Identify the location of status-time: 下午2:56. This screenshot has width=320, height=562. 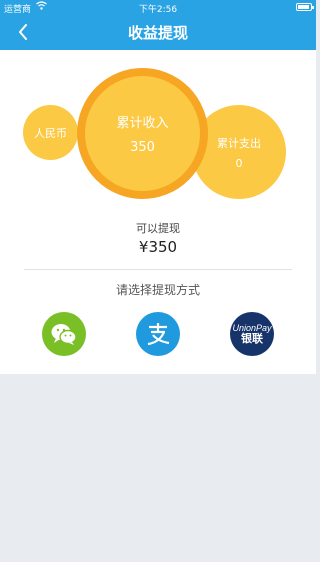
(158, 10).